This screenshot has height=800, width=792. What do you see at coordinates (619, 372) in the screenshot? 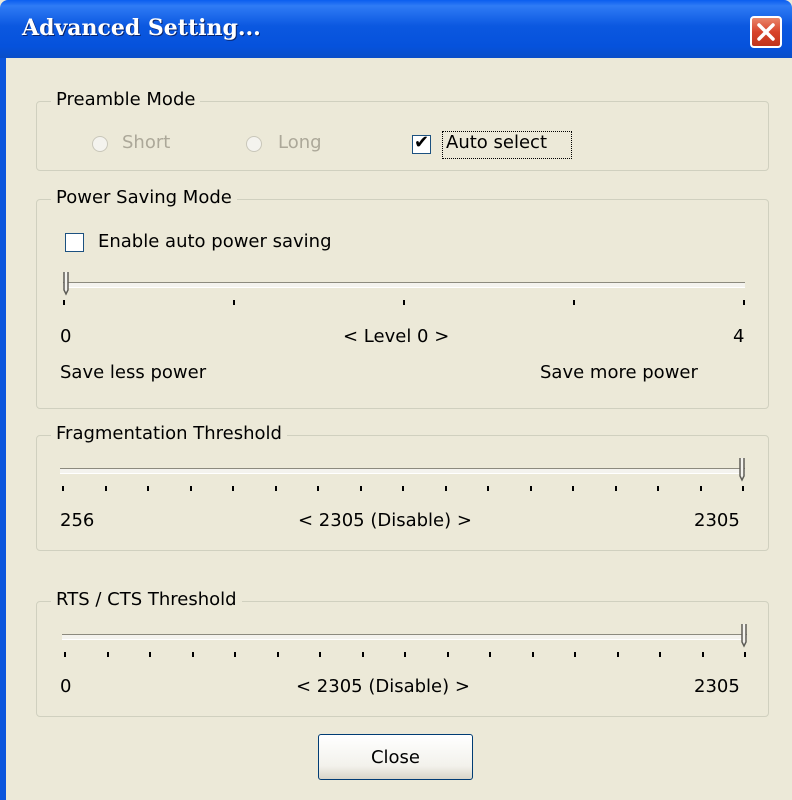
I see `save-more-power-label: Save more power` at bounding box center [619, 372].